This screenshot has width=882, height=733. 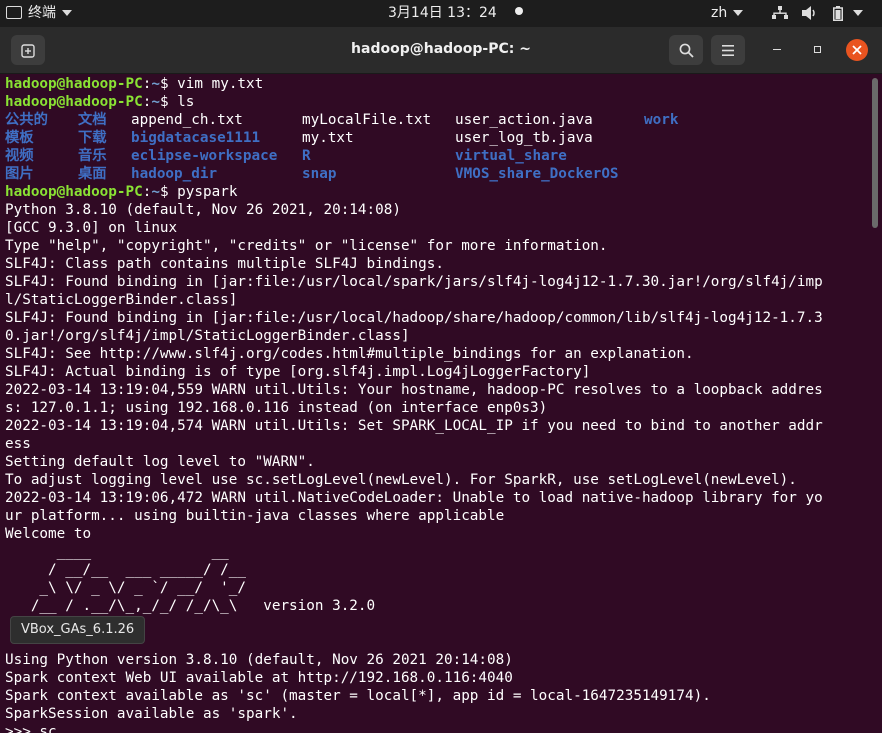 I want to click on ls-entry: 视频, so click(x=19, y=156).